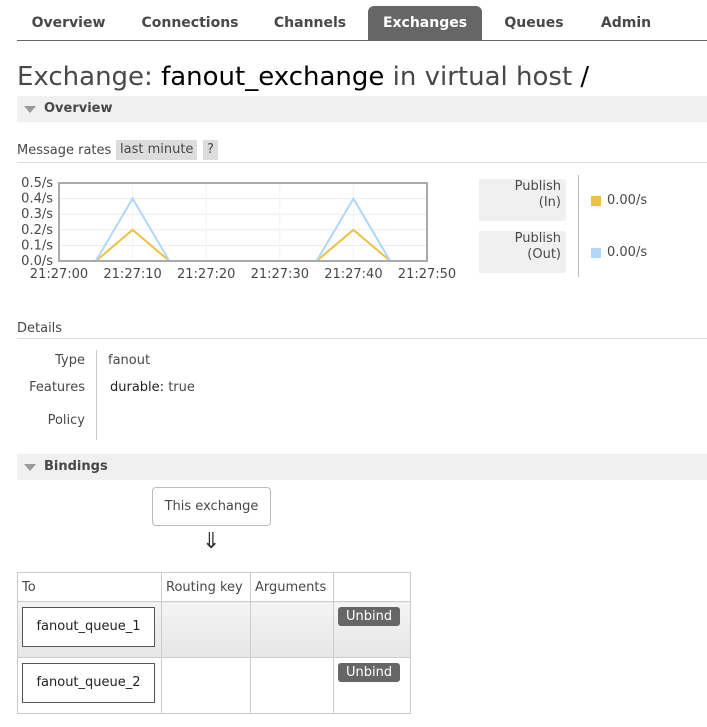 This screenshot has width=707, height=727. Describe the element at coordinates (37, 199) in the screenshot. I see `y-tick-label: 0.4/s` at that location.